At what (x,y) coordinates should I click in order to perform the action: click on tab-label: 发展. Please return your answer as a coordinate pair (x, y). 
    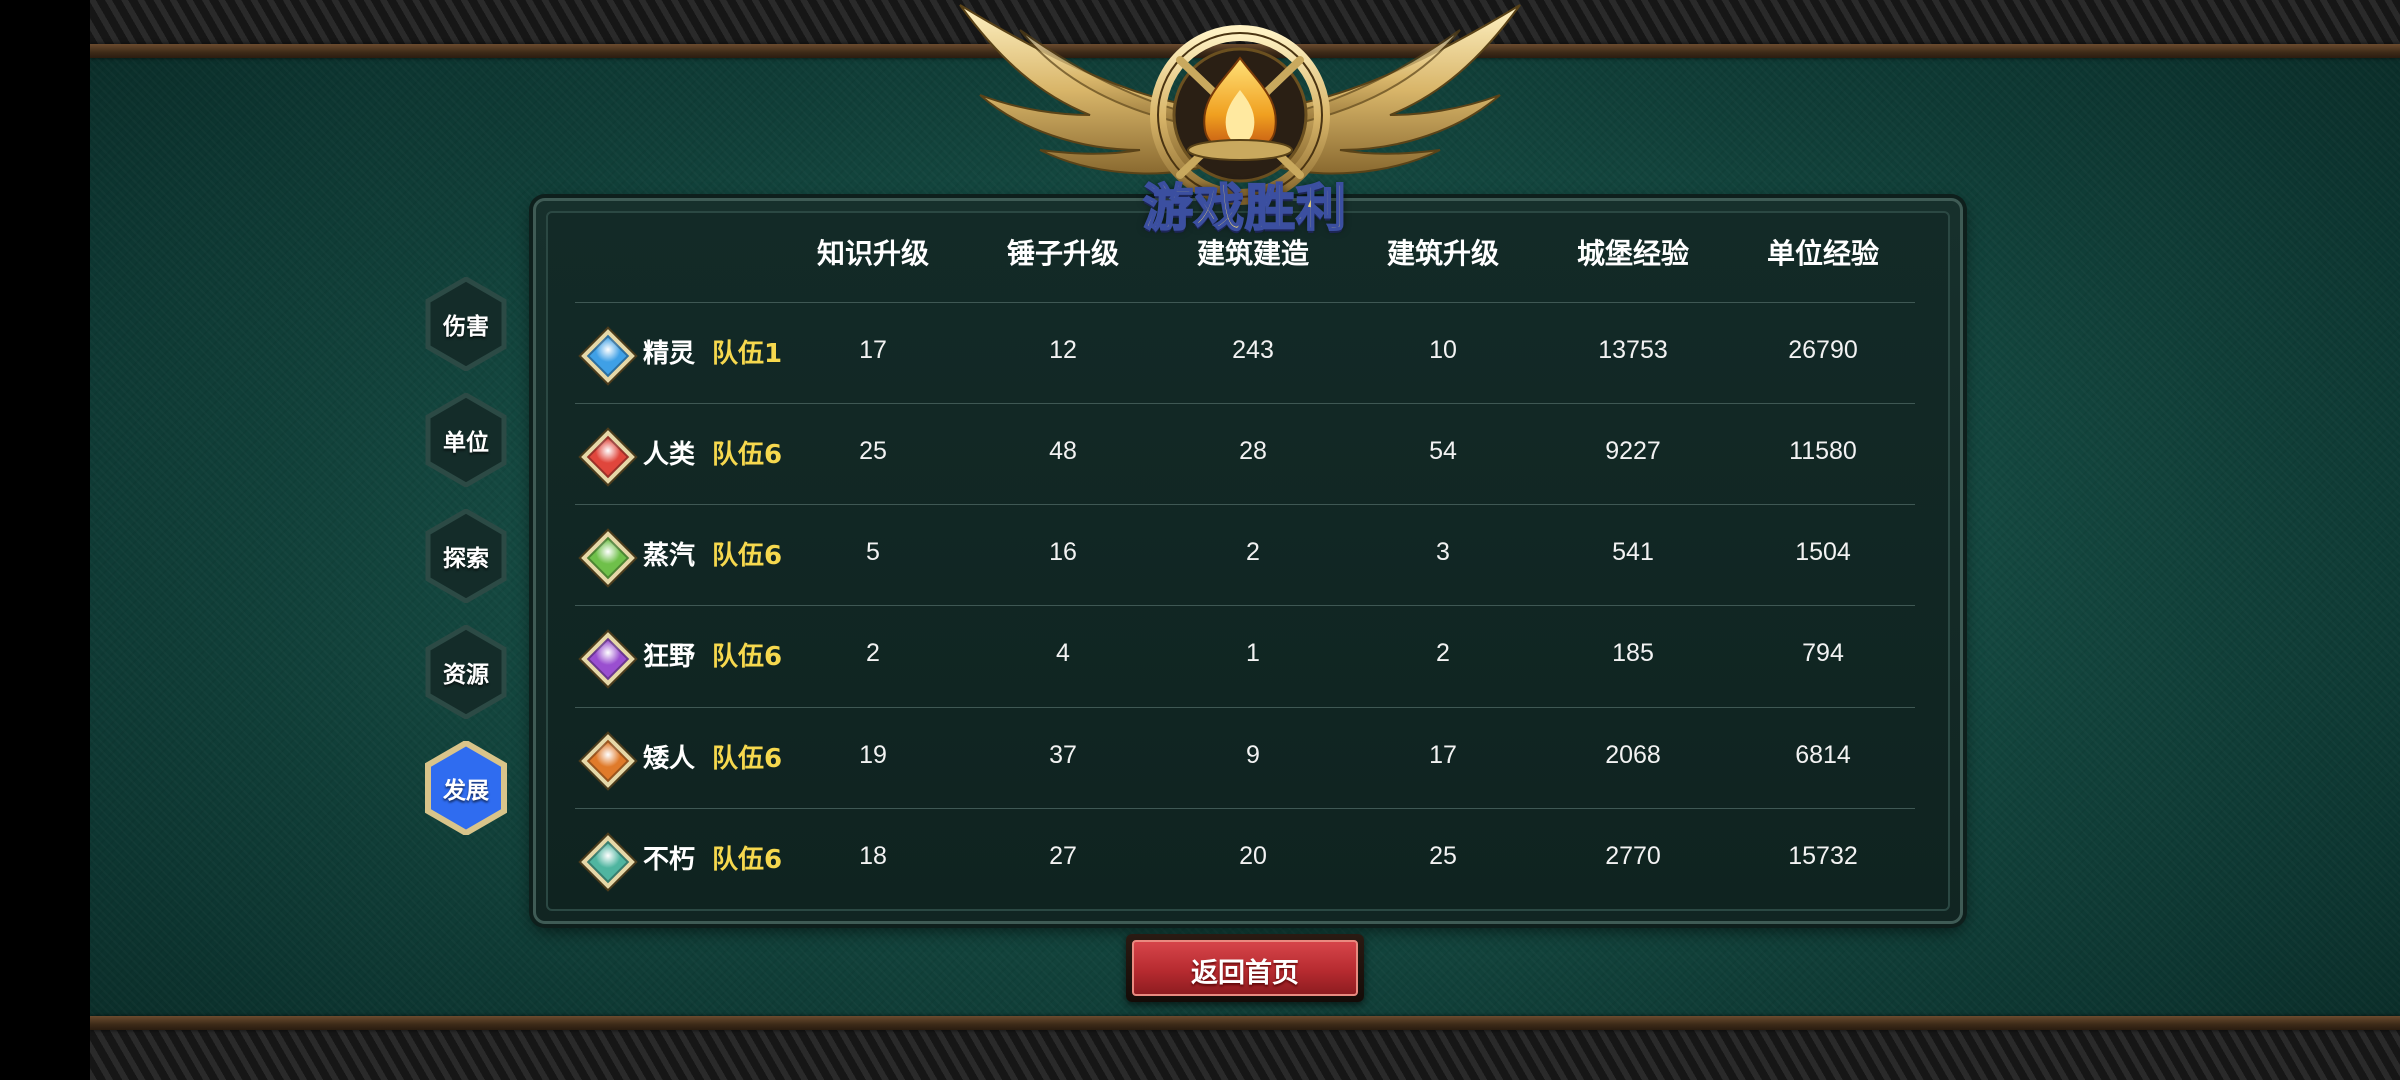
    Looking at the image, I should click on (466, 791).